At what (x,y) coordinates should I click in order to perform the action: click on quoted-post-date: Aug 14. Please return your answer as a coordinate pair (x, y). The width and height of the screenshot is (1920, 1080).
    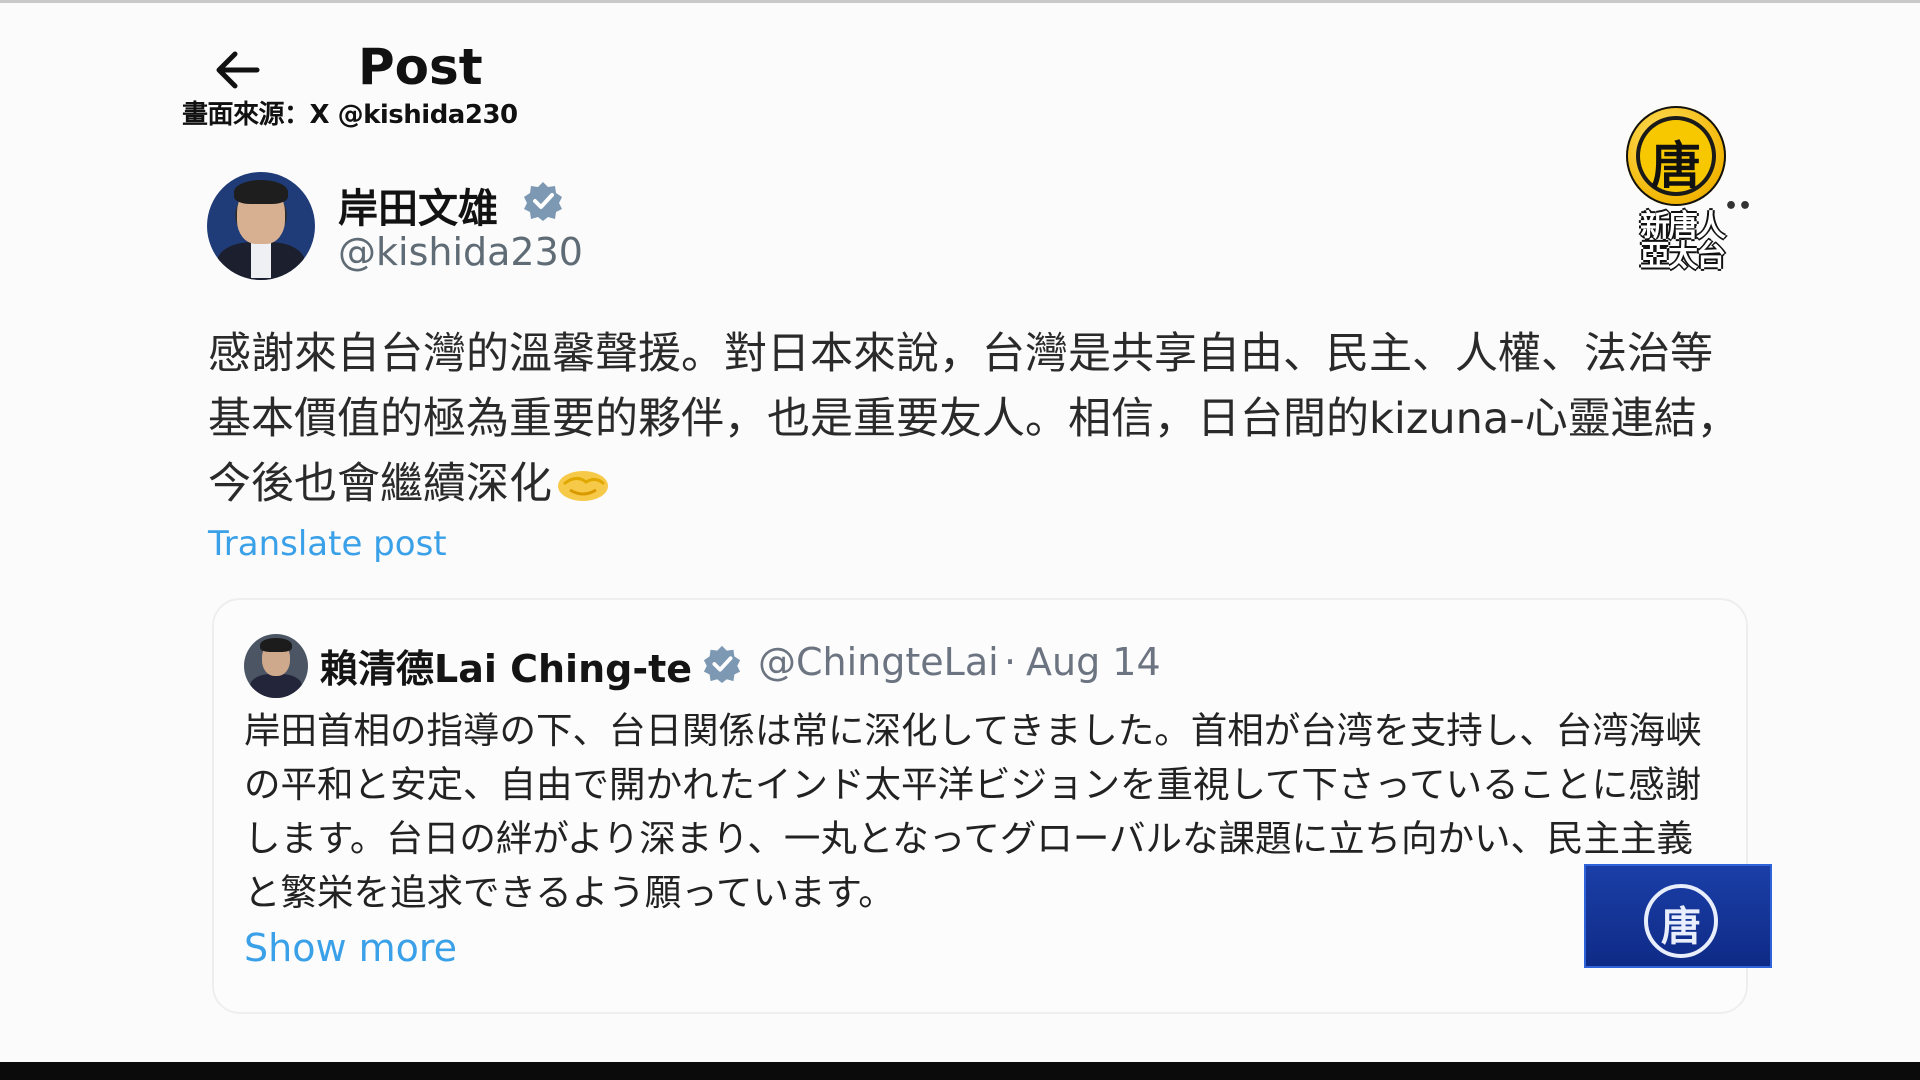
    Looking at the image, I should click on (1093, 662).